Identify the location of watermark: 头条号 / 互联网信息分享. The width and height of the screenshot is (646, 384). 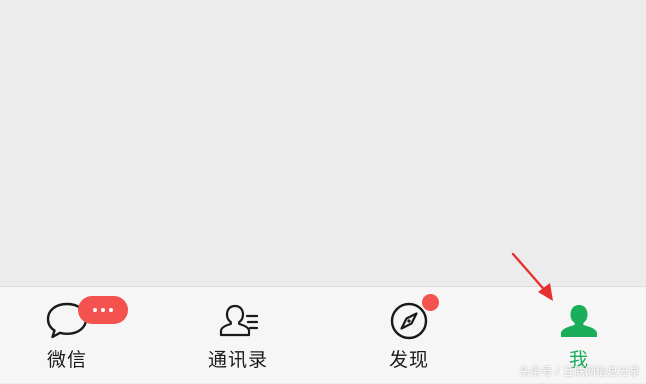
(579, 371).